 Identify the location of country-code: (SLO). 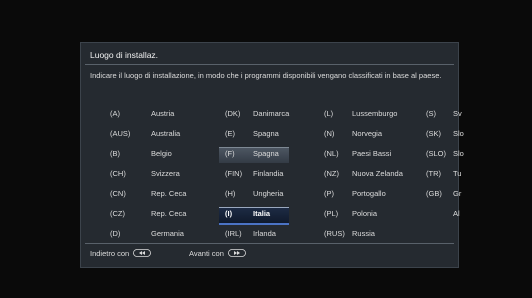
(436, 153).